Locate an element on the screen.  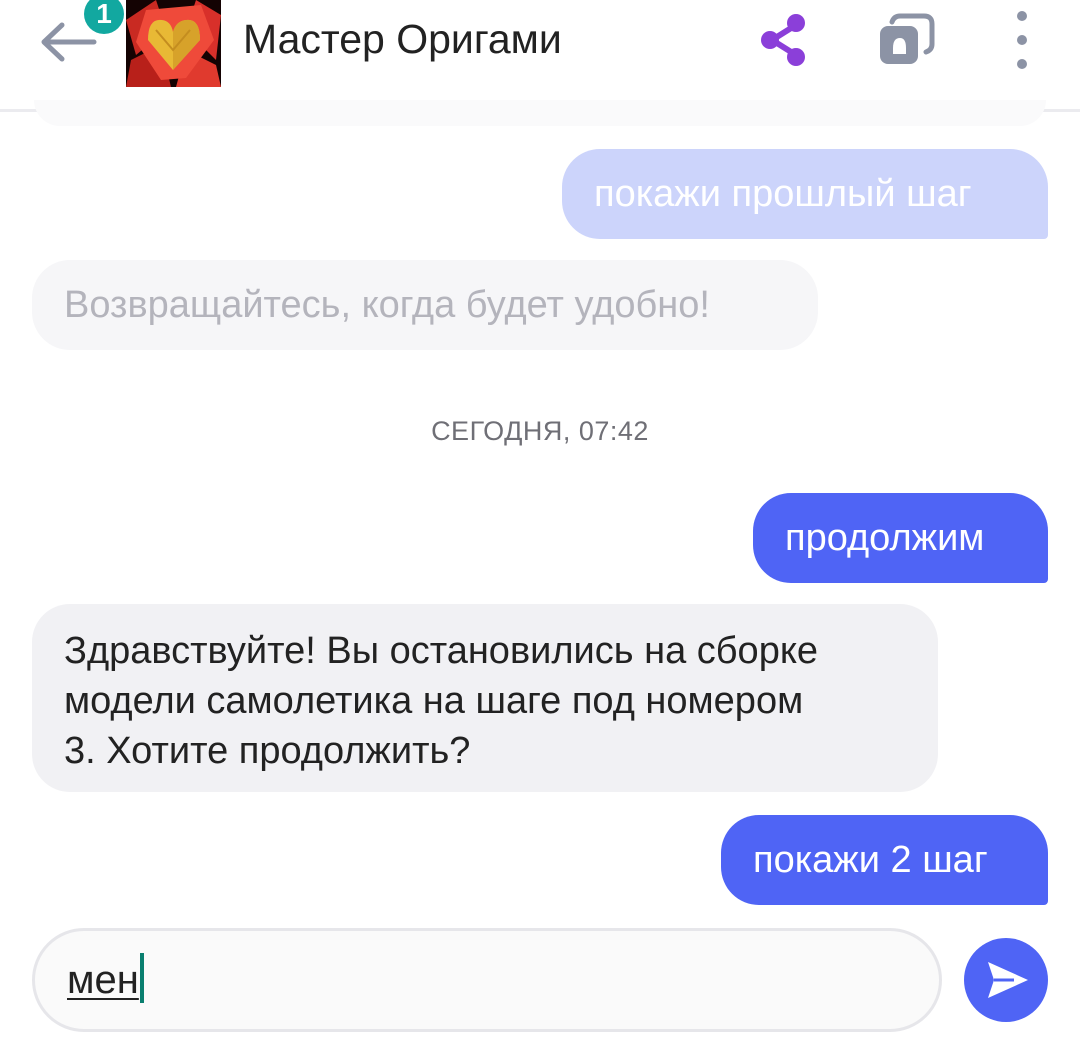
send-icon is located at coordinates (1008, 980).